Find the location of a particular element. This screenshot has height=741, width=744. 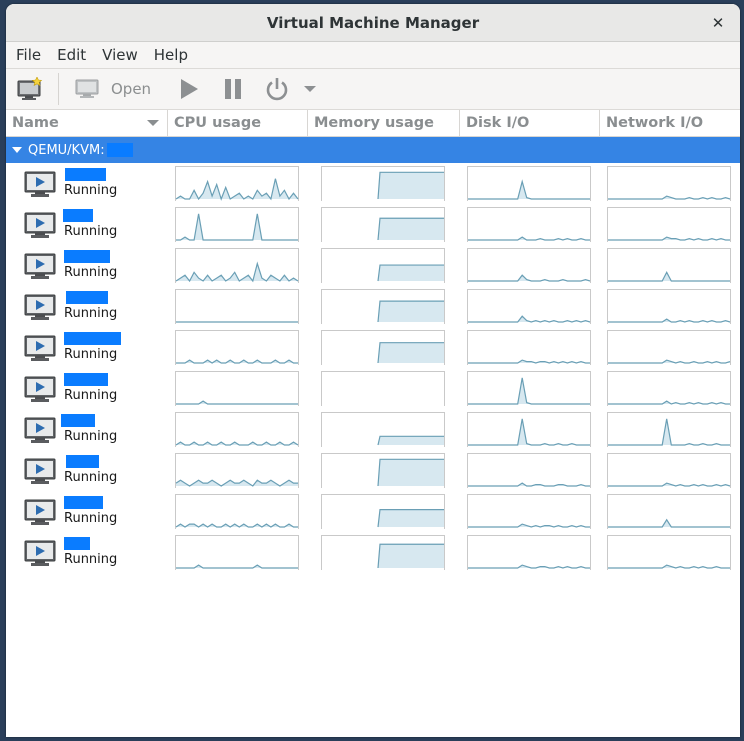

close-icon: ✕ is located at coordinates (718, 23).